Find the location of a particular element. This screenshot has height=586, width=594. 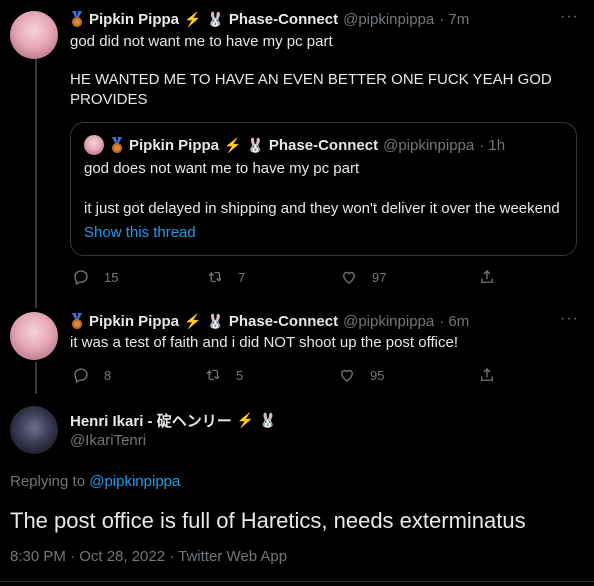

tweet-text-line: PROVIDES is located at coordinates (109, 99).